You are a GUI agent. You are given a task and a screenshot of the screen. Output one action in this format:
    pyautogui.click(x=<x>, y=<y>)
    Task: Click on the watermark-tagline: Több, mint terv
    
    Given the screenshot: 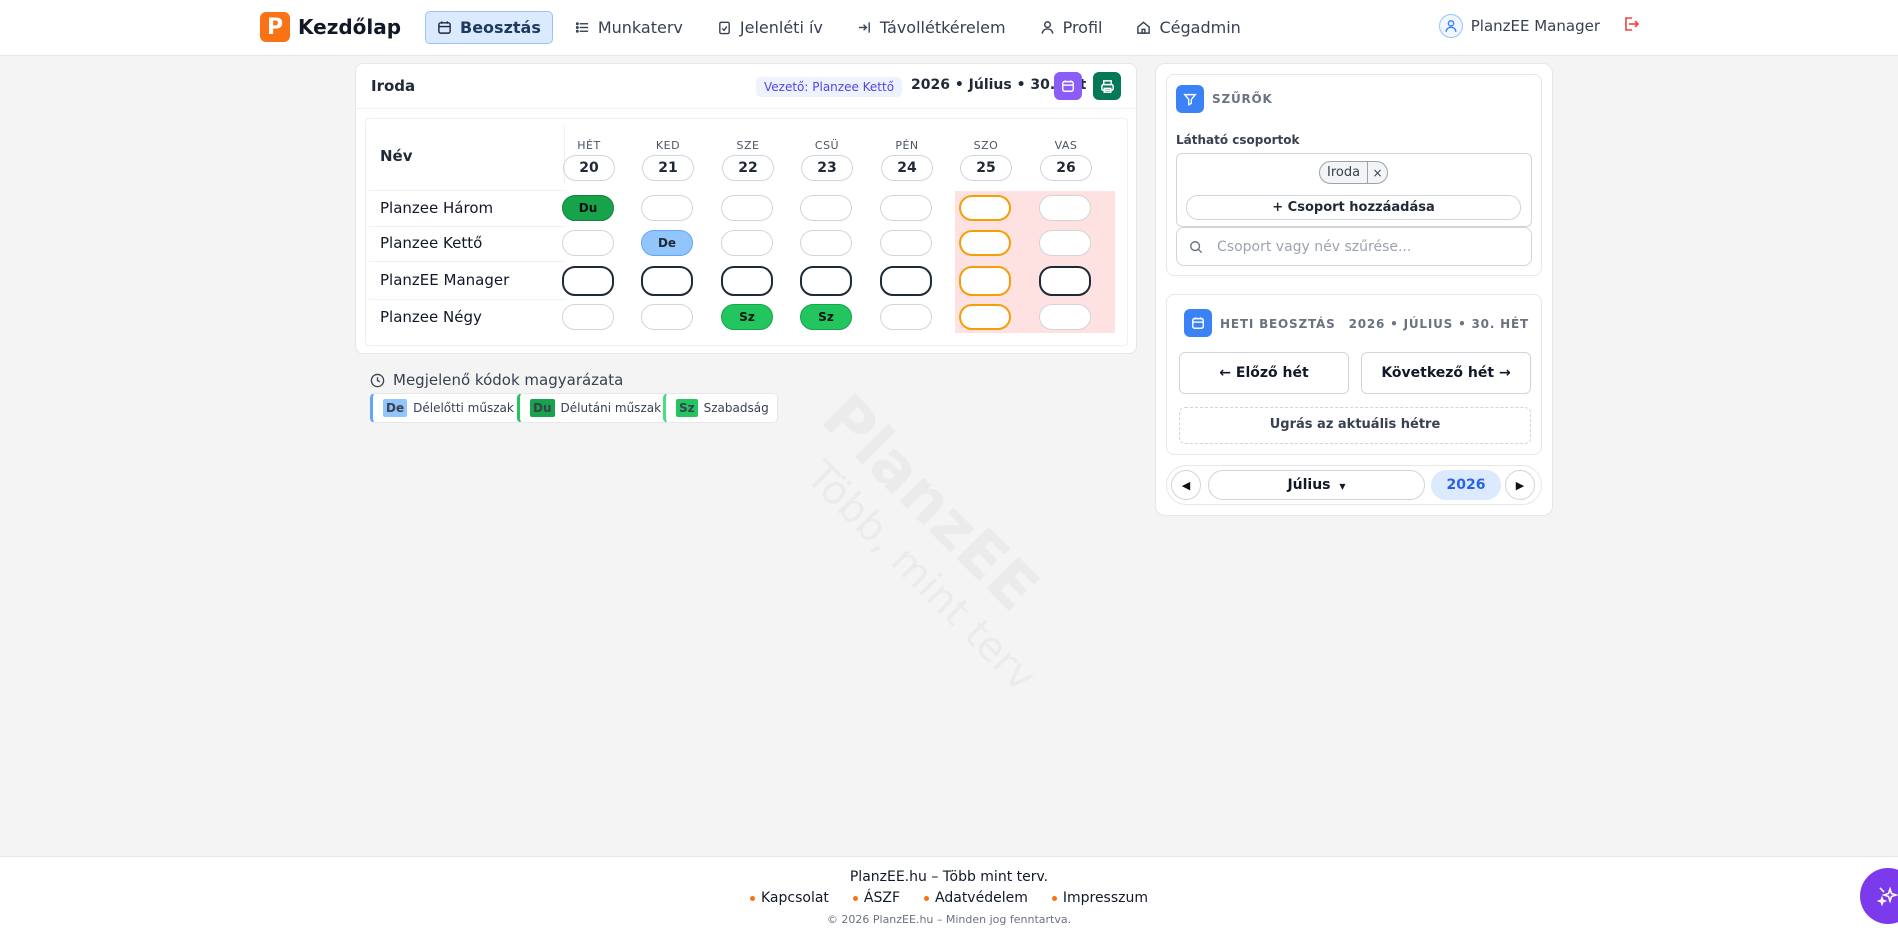 What is the action you would take?
    pyautogui.click(x=921, y=577)
    